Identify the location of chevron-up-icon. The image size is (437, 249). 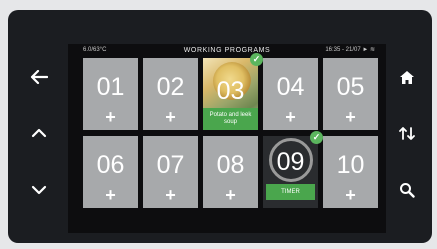
(39, 133).